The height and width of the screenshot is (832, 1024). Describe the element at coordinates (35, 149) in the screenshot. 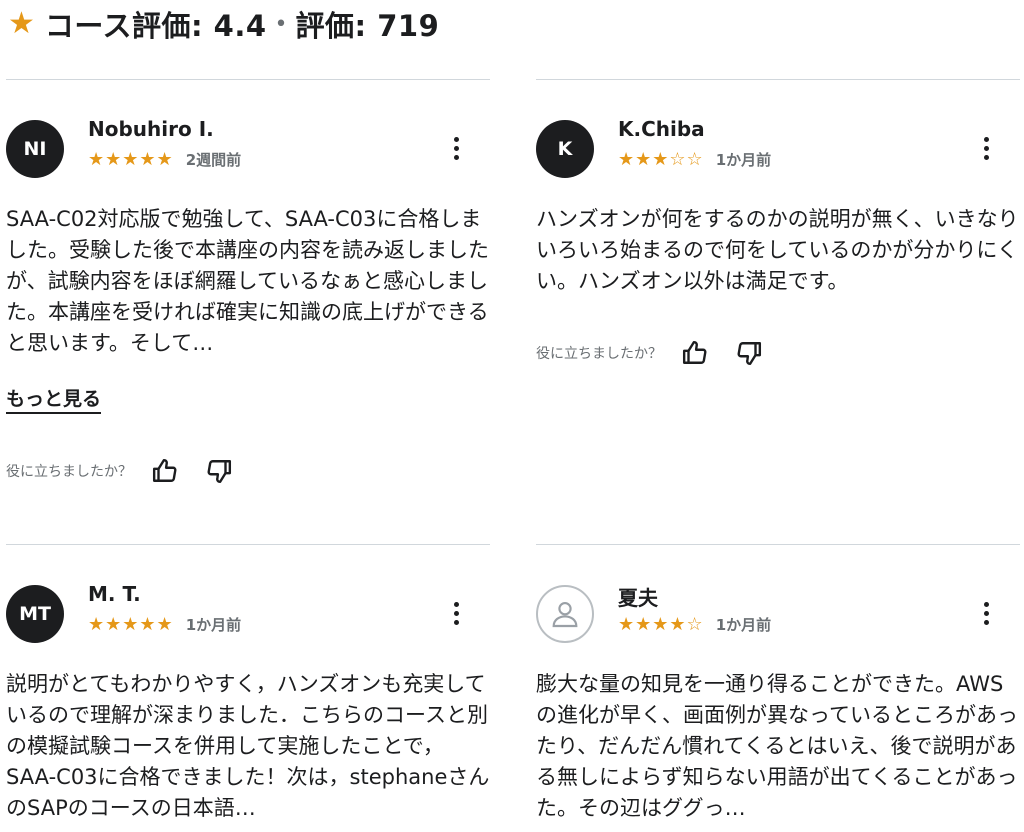

I see `avatar: NI` at that location.